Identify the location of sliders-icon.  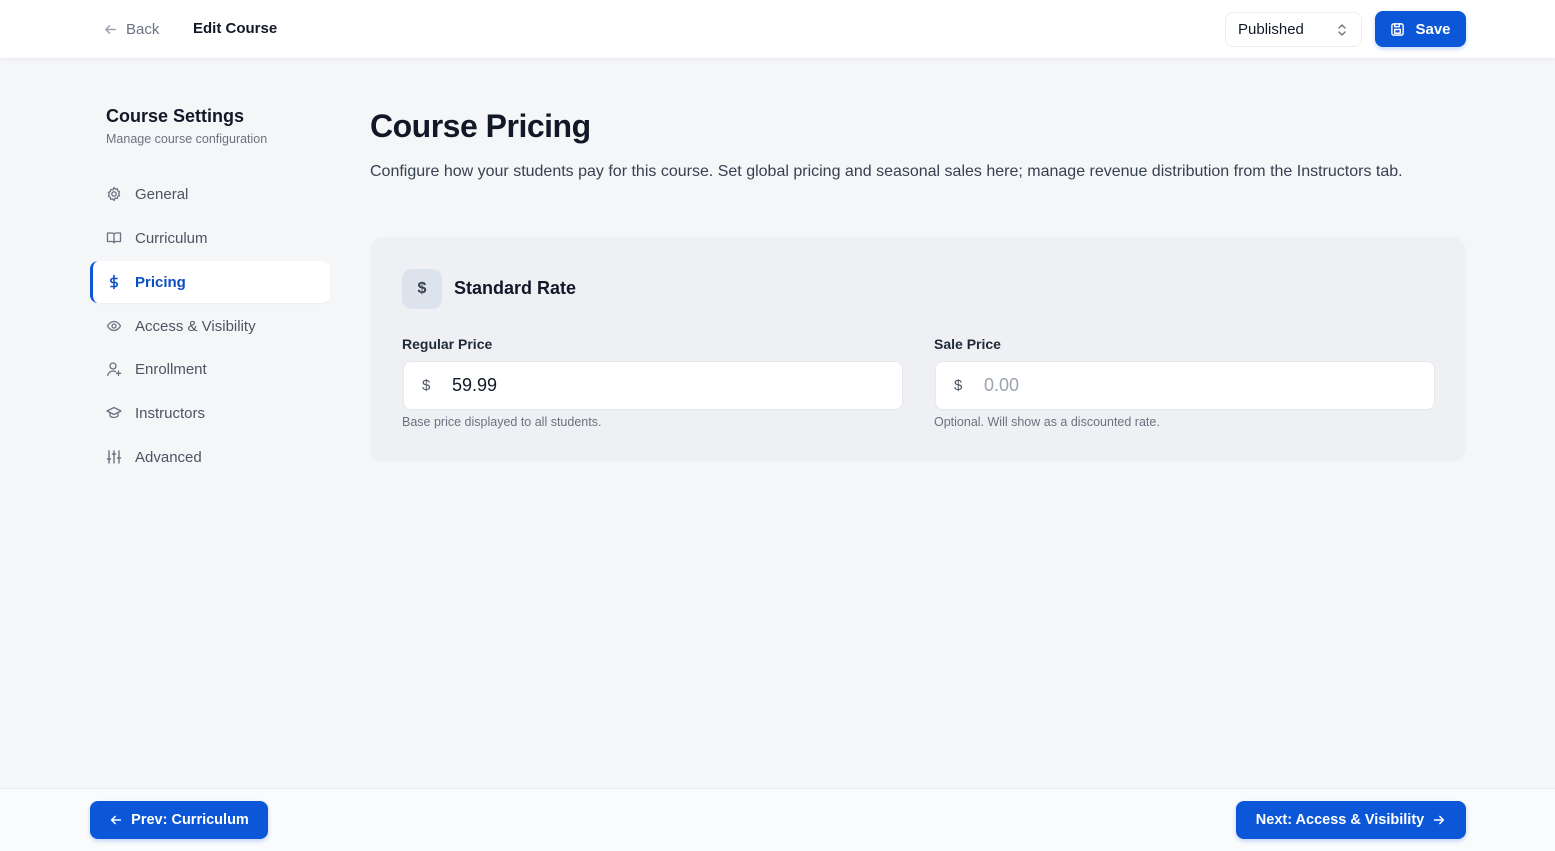
(114, 457).